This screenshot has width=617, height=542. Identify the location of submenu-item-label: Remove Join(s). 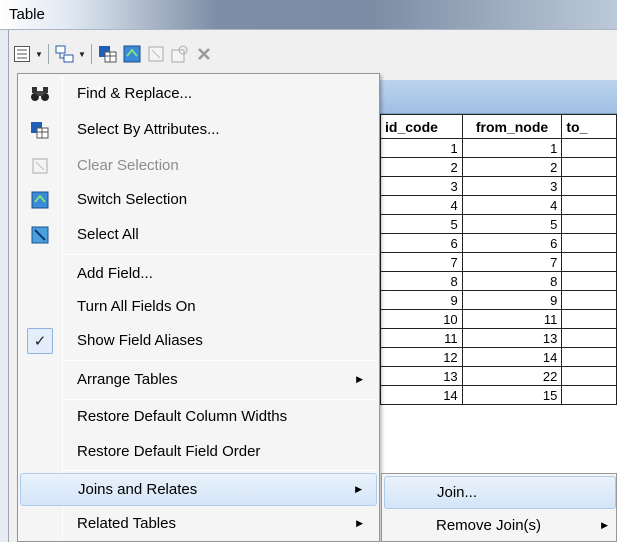
(489, 525).